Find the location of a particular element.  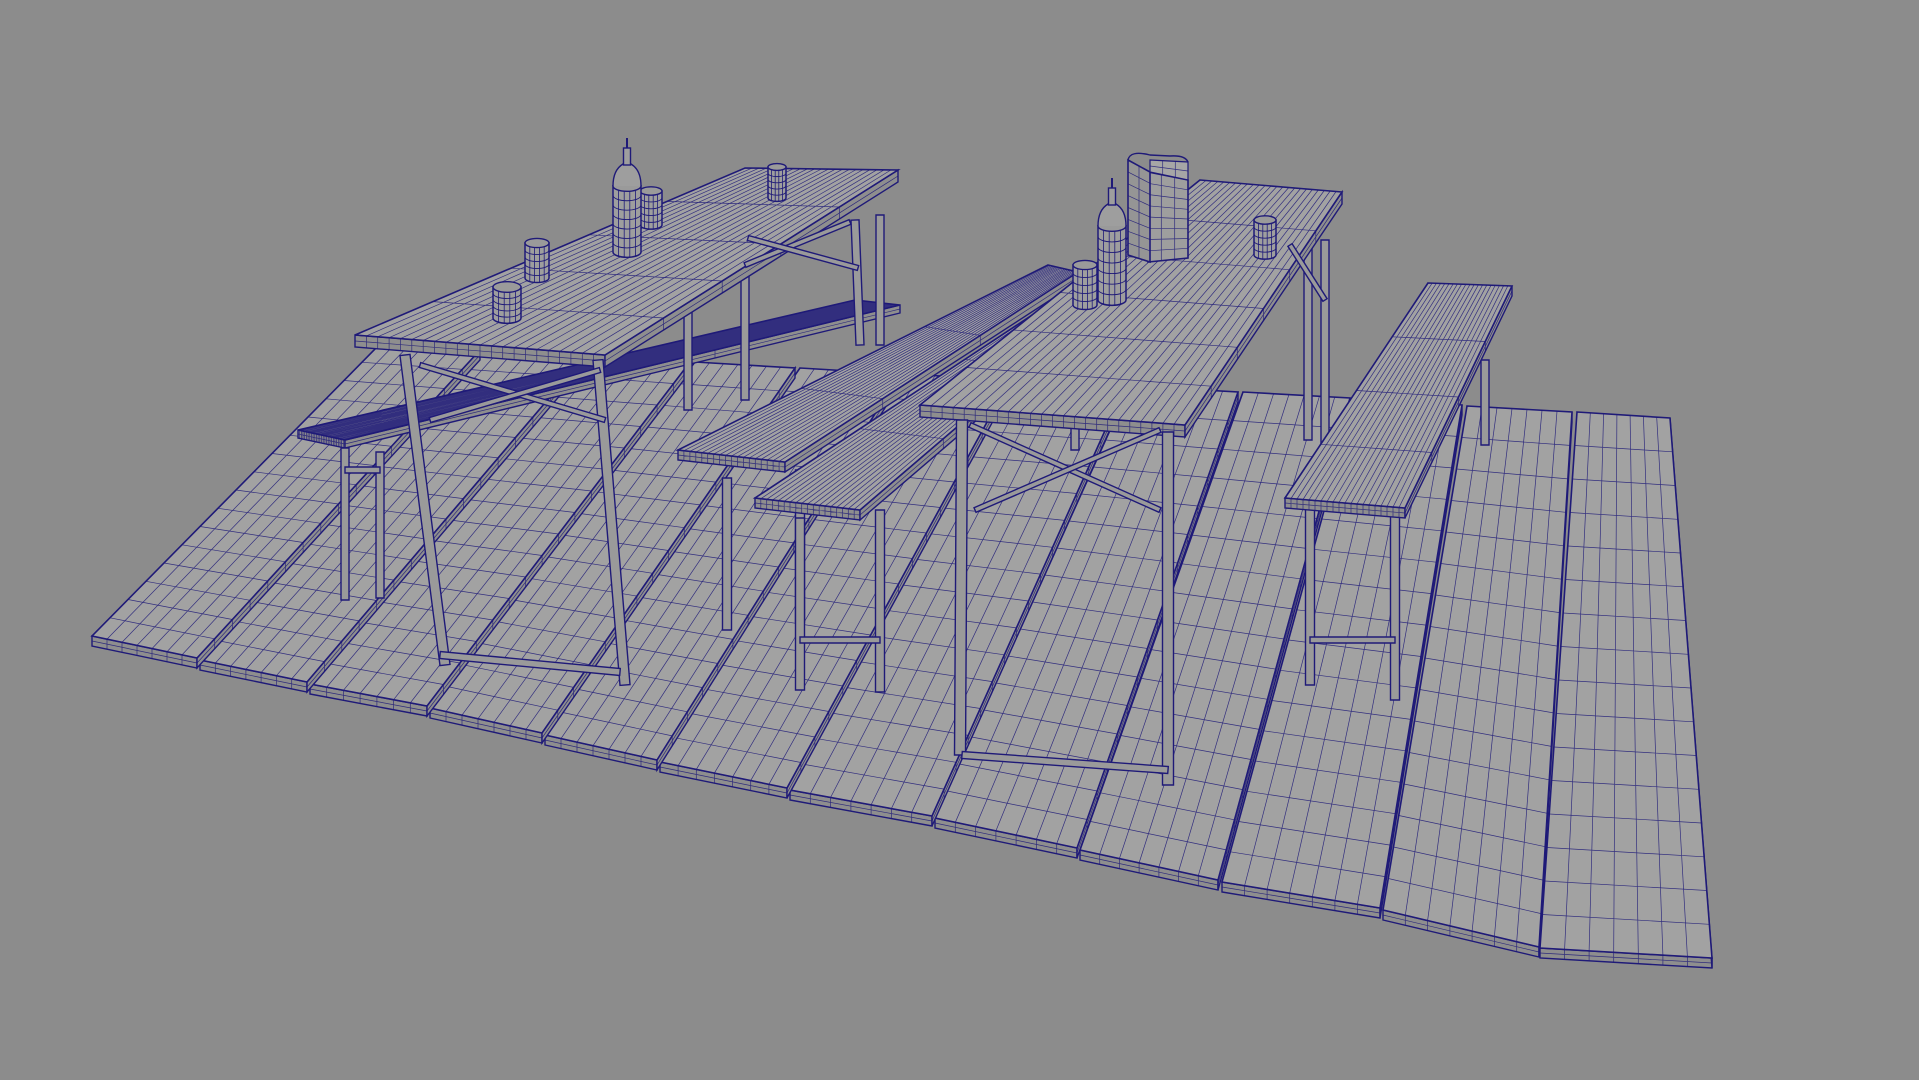

paper-bag is located at coordinates (1158, 208).